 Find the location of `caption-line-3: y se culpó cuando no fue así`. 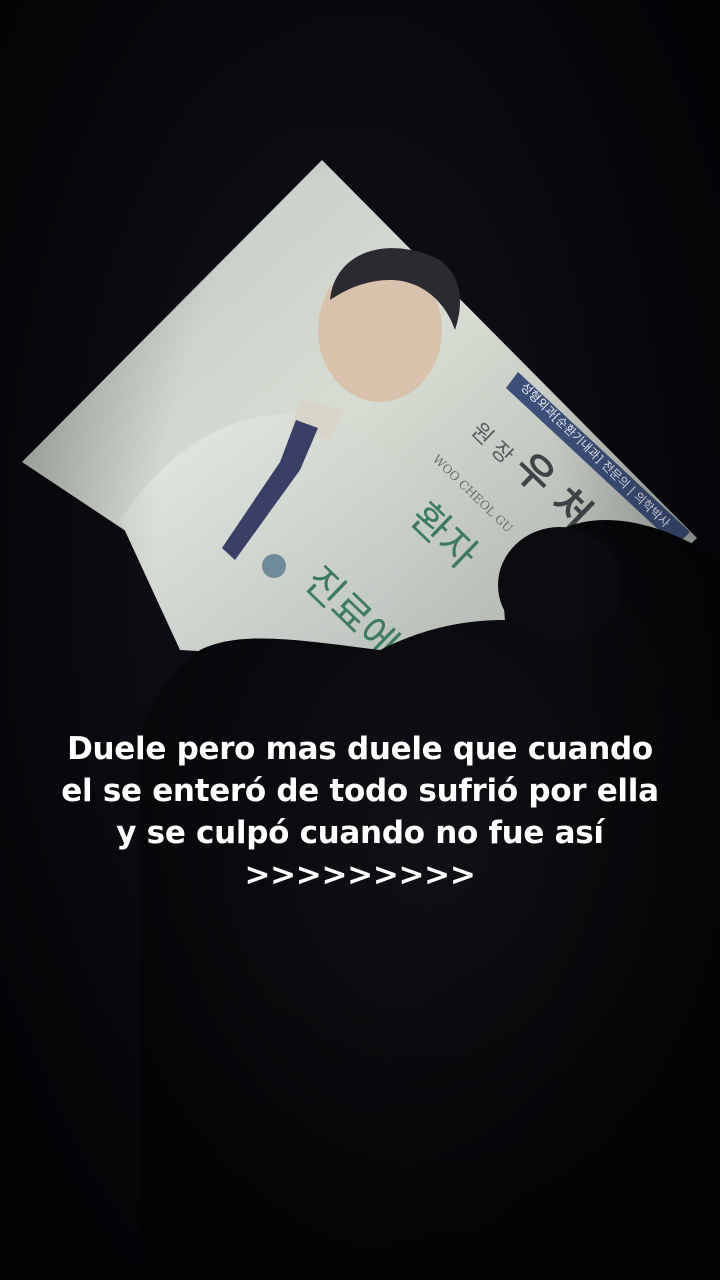

caption-line-3: y se culpó cuando no fue así is located at coordinates (360, 833).